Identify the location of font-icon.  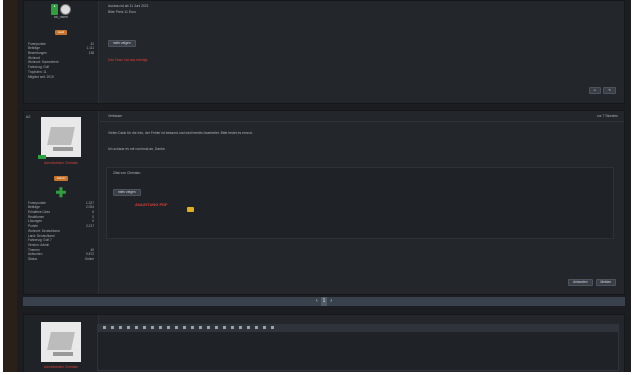
(136, 327).